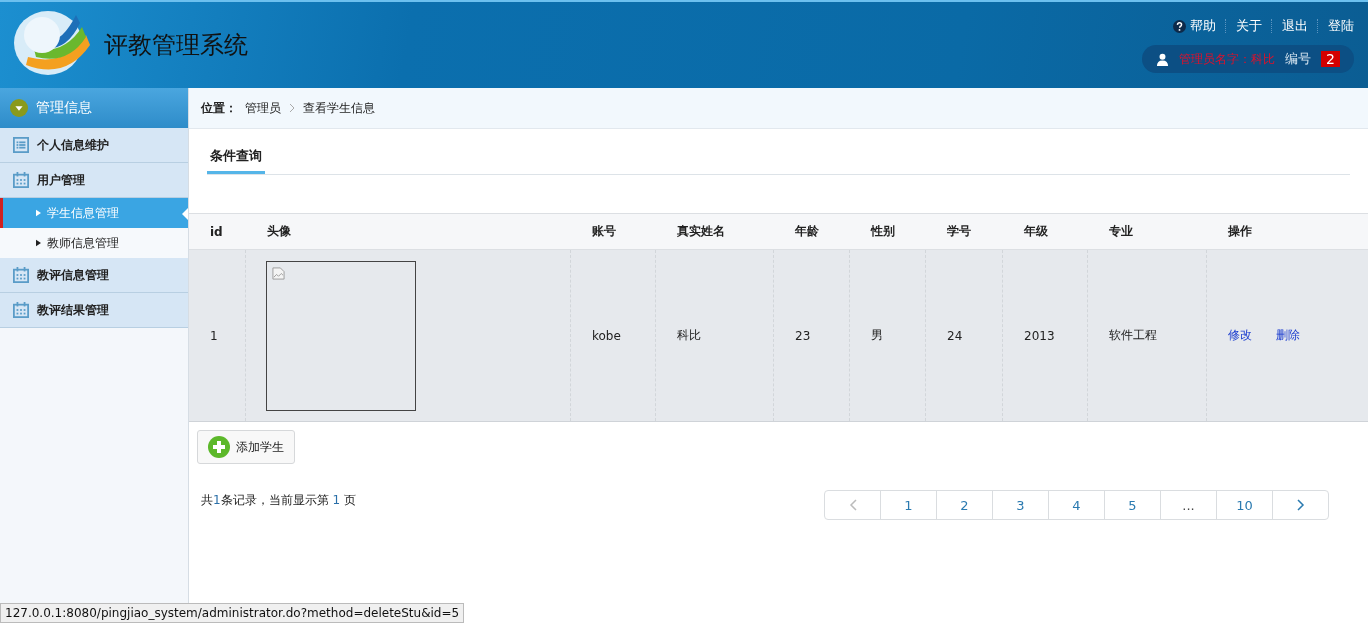  Describe the element at coordinates (236, 160) in the screenshot. I see `tab: 条件查询` at that location.